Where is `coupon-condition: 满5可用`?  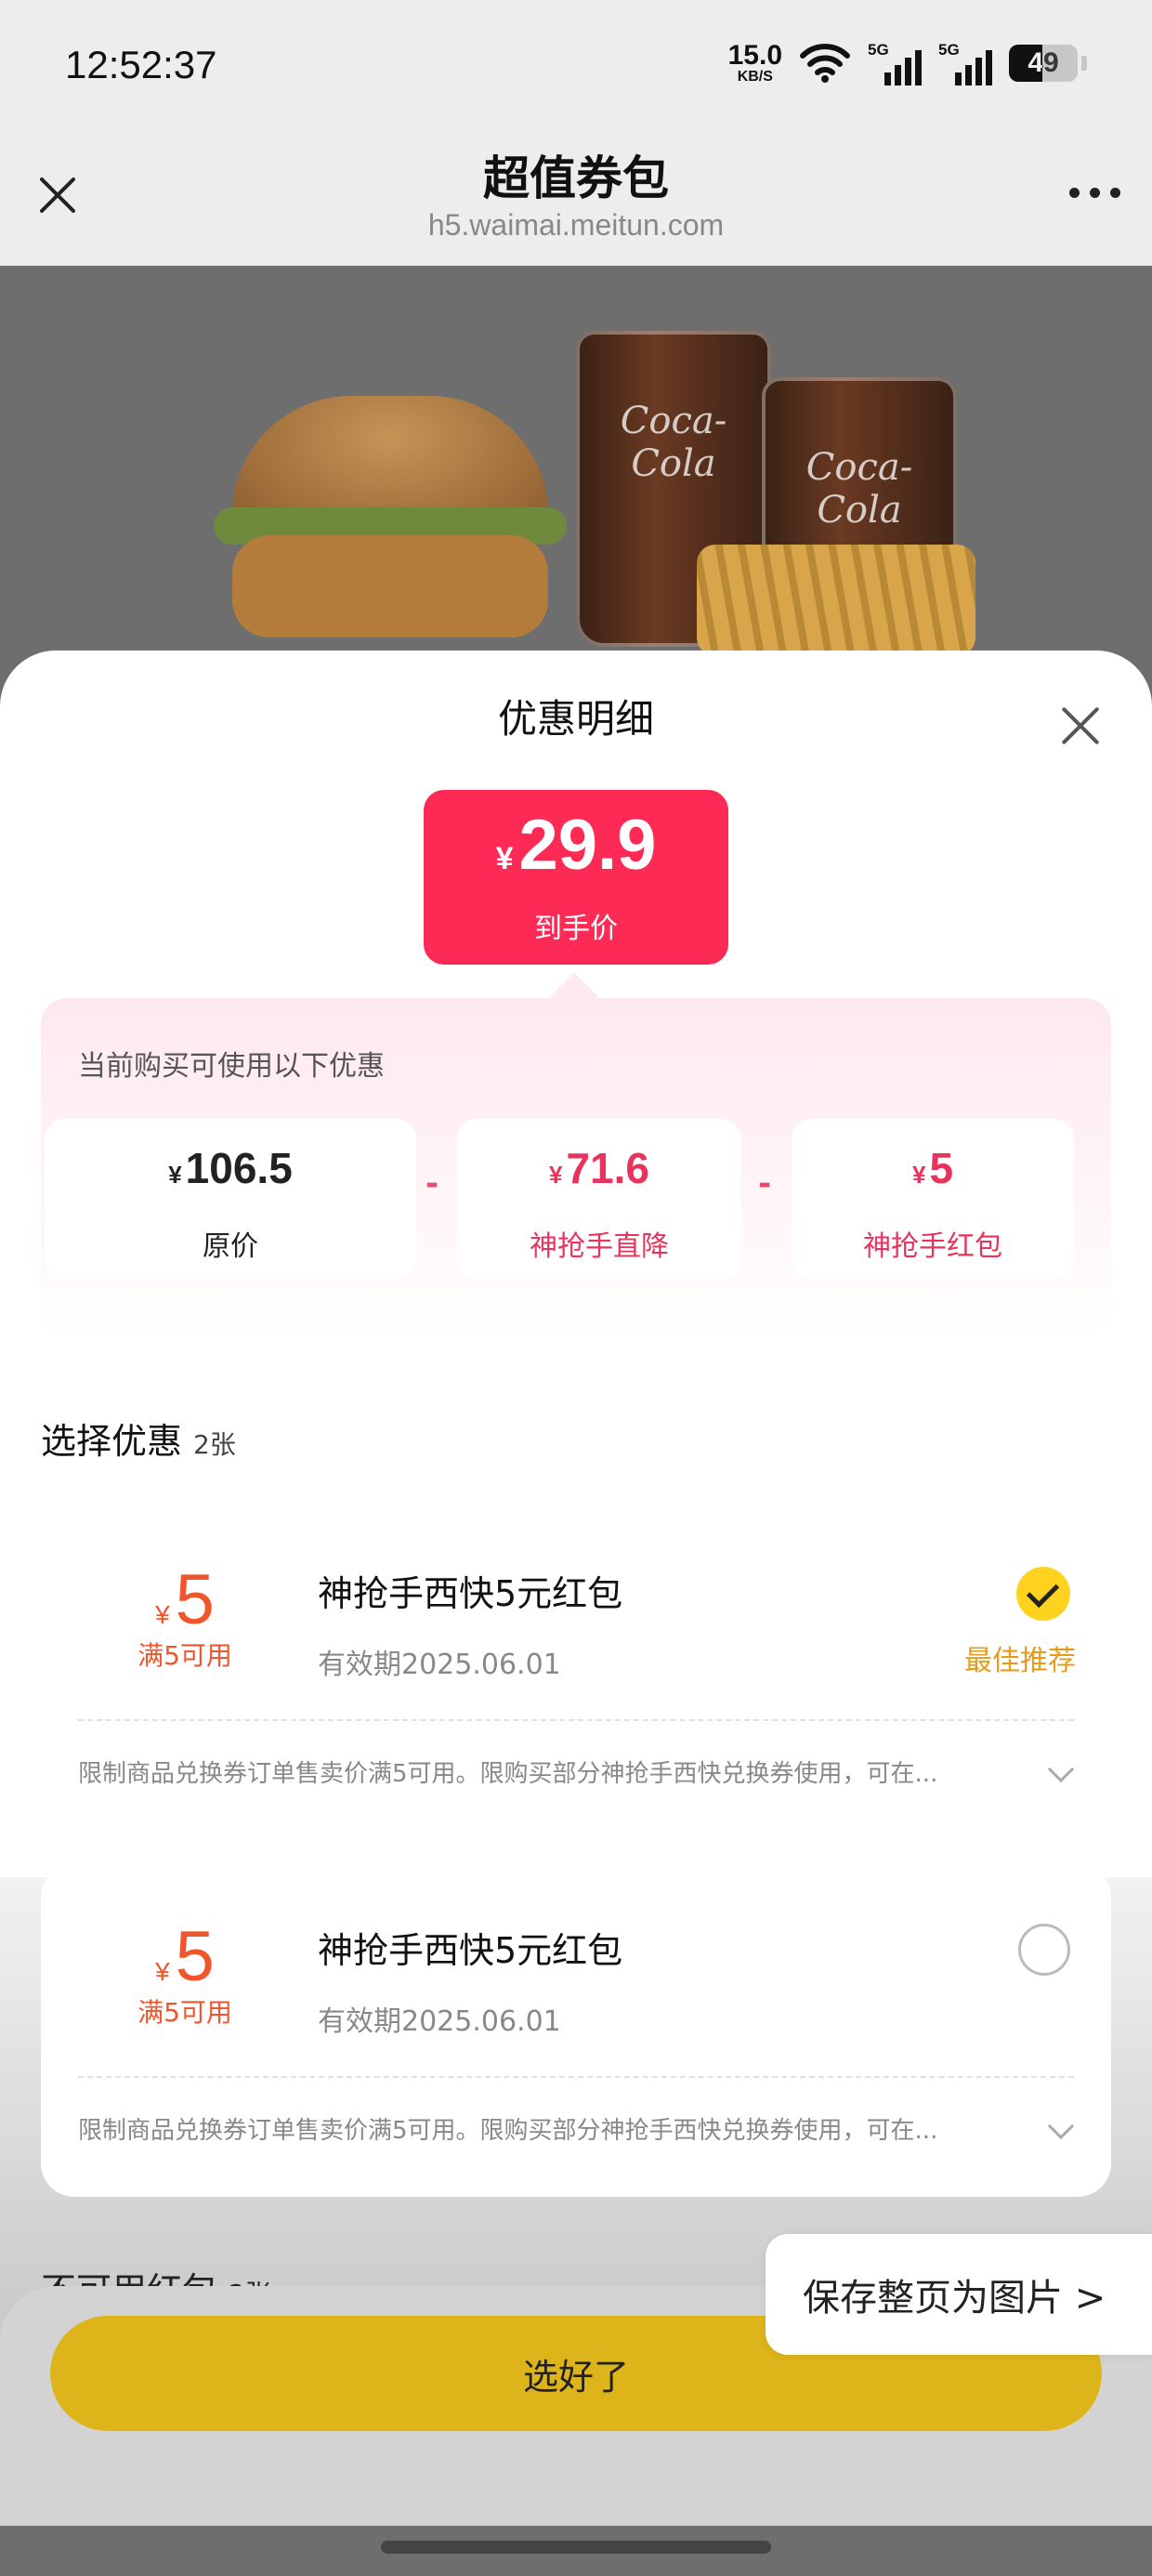 coupon-condition: 满5可用 is located at coordinates (184, 1655).